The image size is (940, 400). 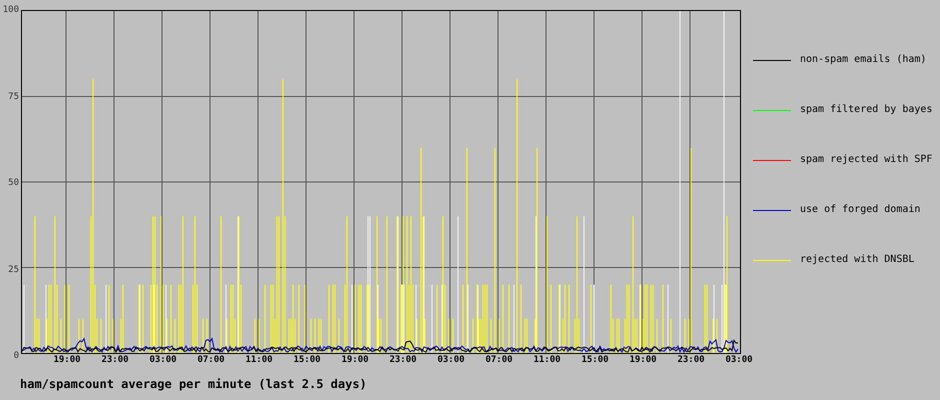 What do you see at coordinates (860, 210) in the screenshot?
I see `legend-label: use of forged domain` at bounding box center [860, 210].